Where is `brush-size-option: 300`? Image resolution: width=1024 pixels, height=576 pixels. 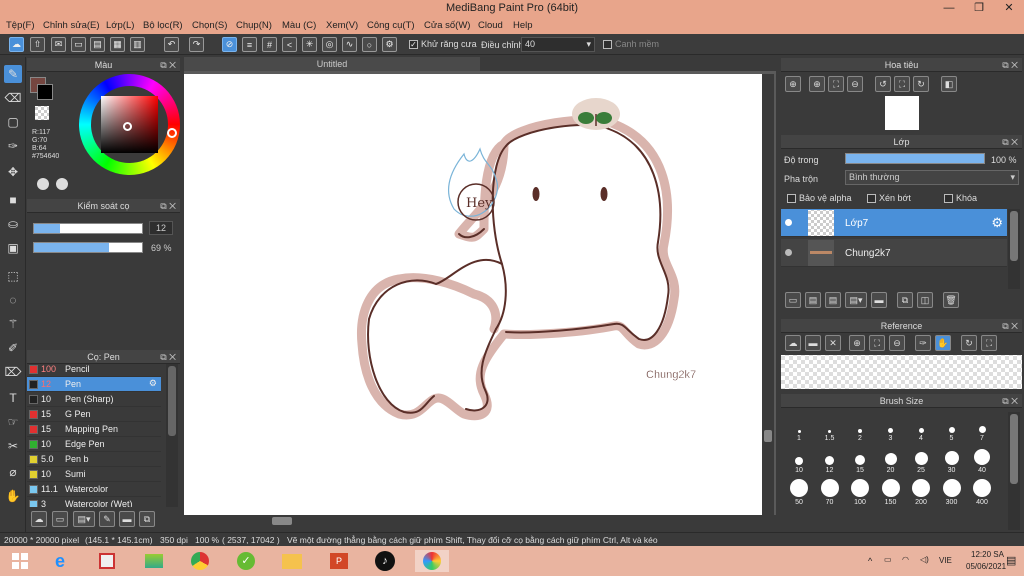 brush-size-option: 300 is located at coordinates (952, 492).